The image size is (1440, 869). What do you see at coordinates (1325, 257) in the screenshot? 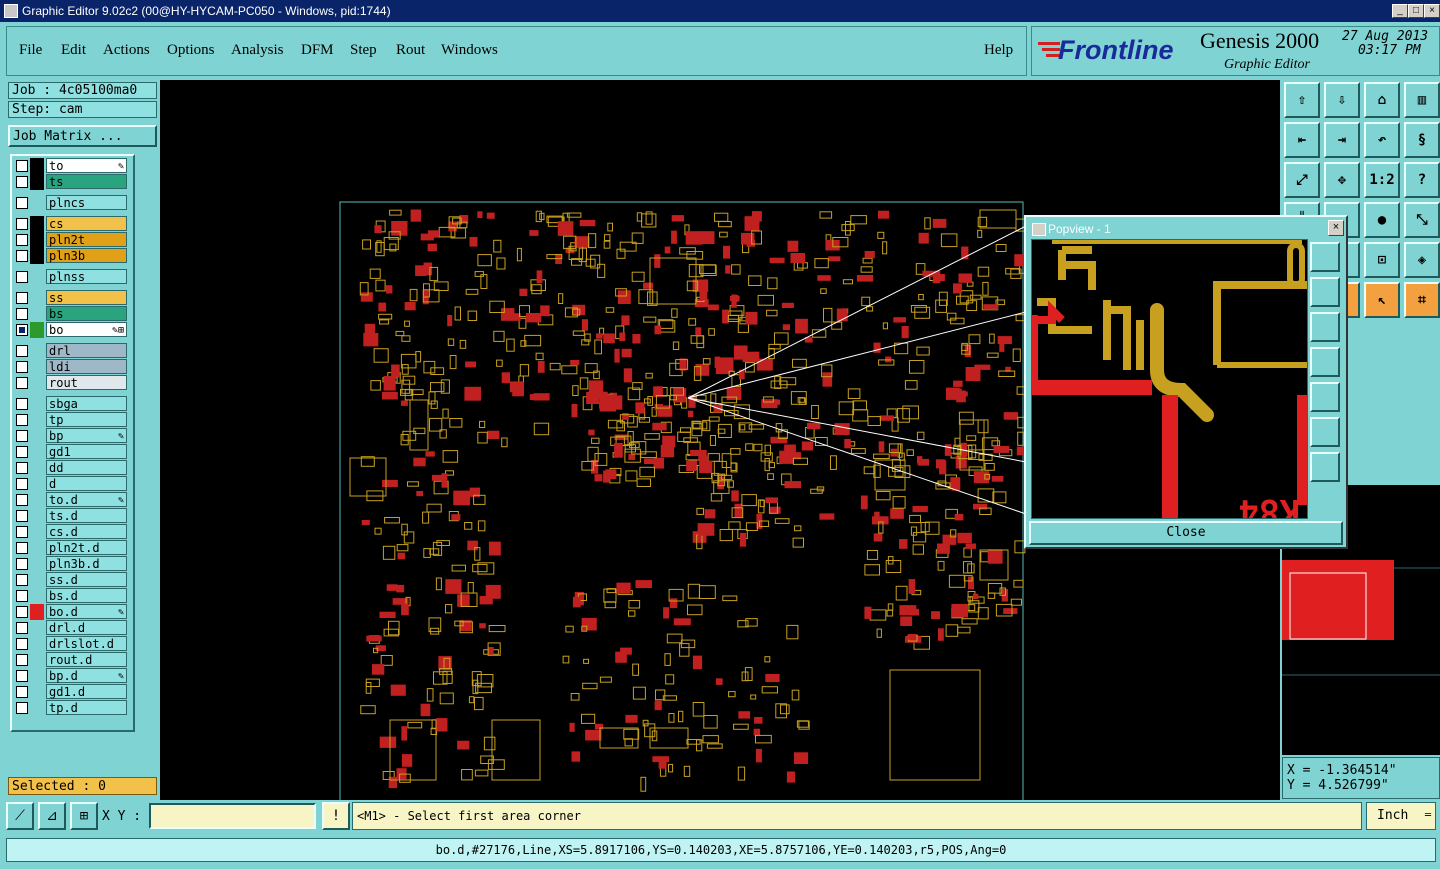
I see `popview-zoom-home-button` at bounding box center [1325, 257].